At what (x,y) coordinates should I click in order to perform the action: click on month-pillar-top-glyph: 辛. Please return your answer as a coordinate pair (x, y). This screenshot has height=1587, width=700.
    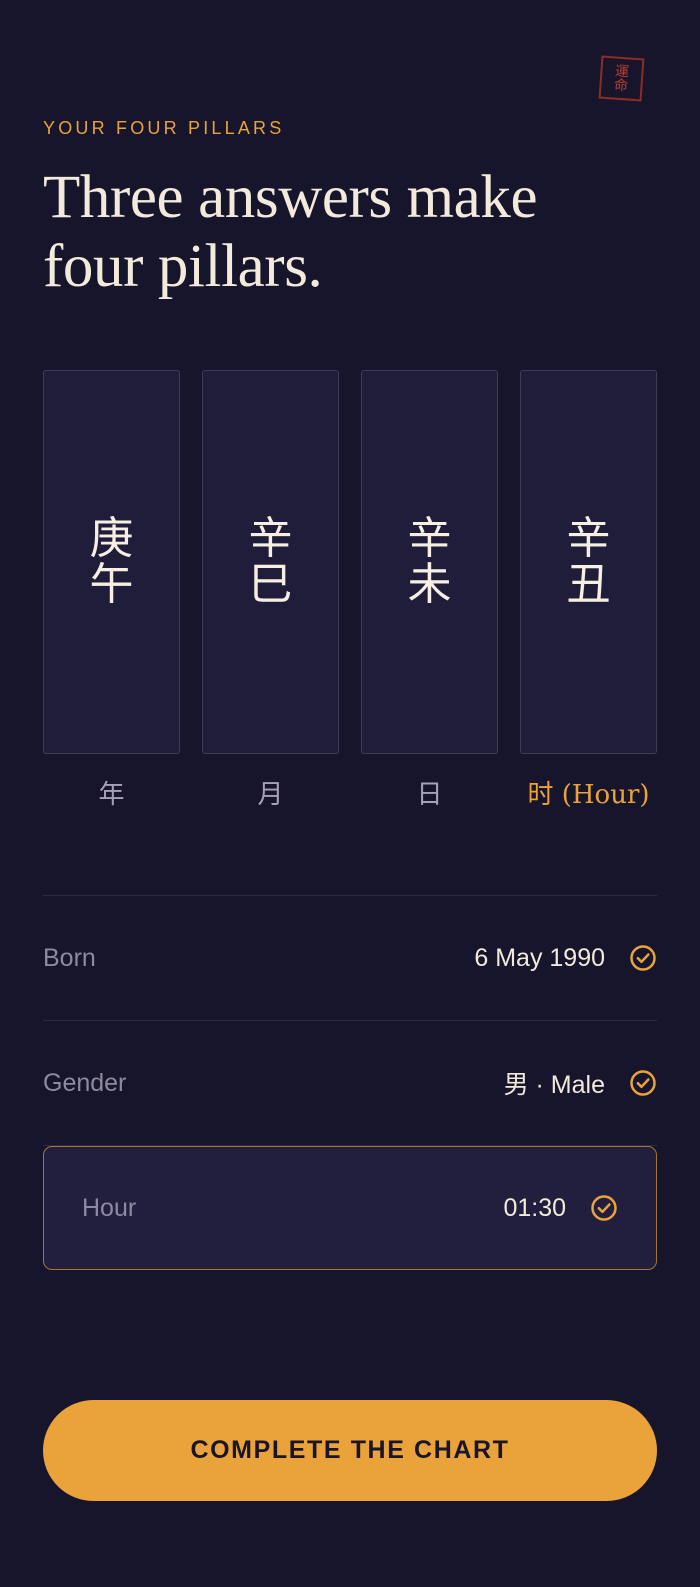
    Looking at the image, I should click on (270, 538).